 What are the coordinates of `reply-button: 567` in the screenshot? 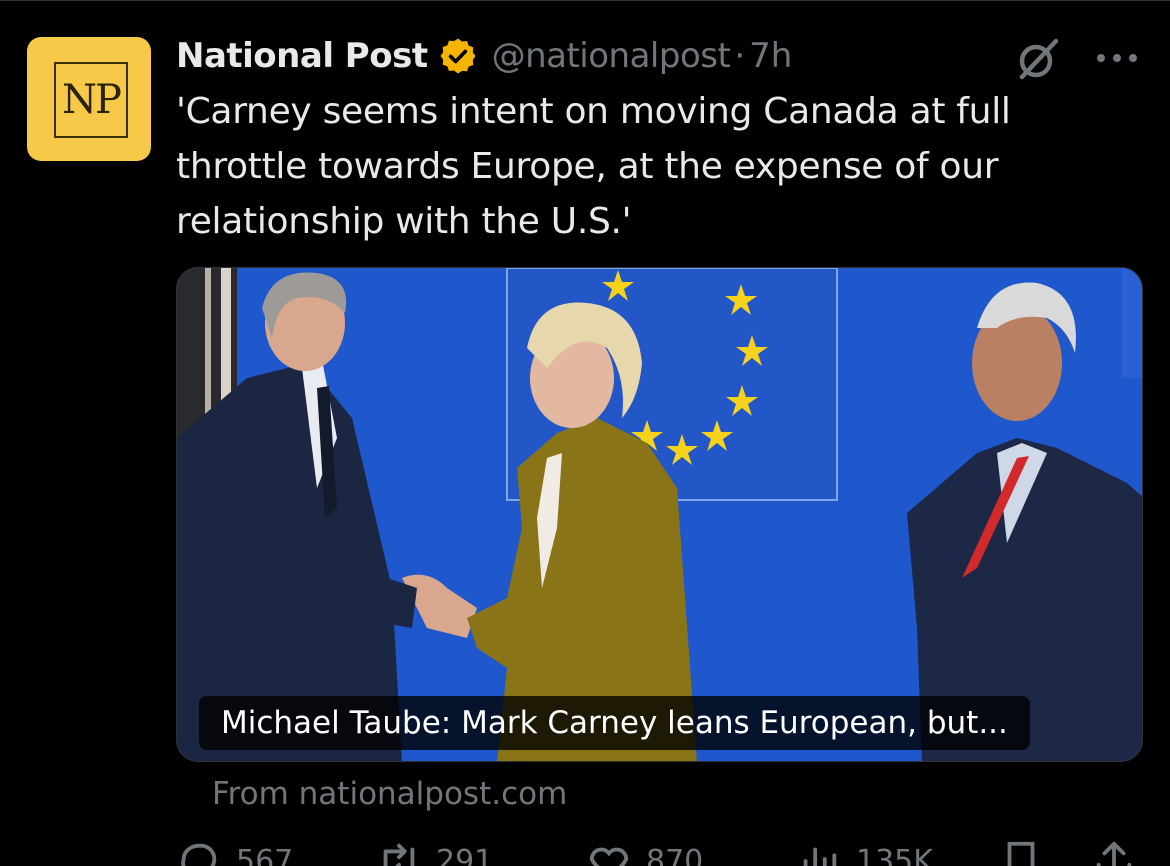 It's located at (234, 852).